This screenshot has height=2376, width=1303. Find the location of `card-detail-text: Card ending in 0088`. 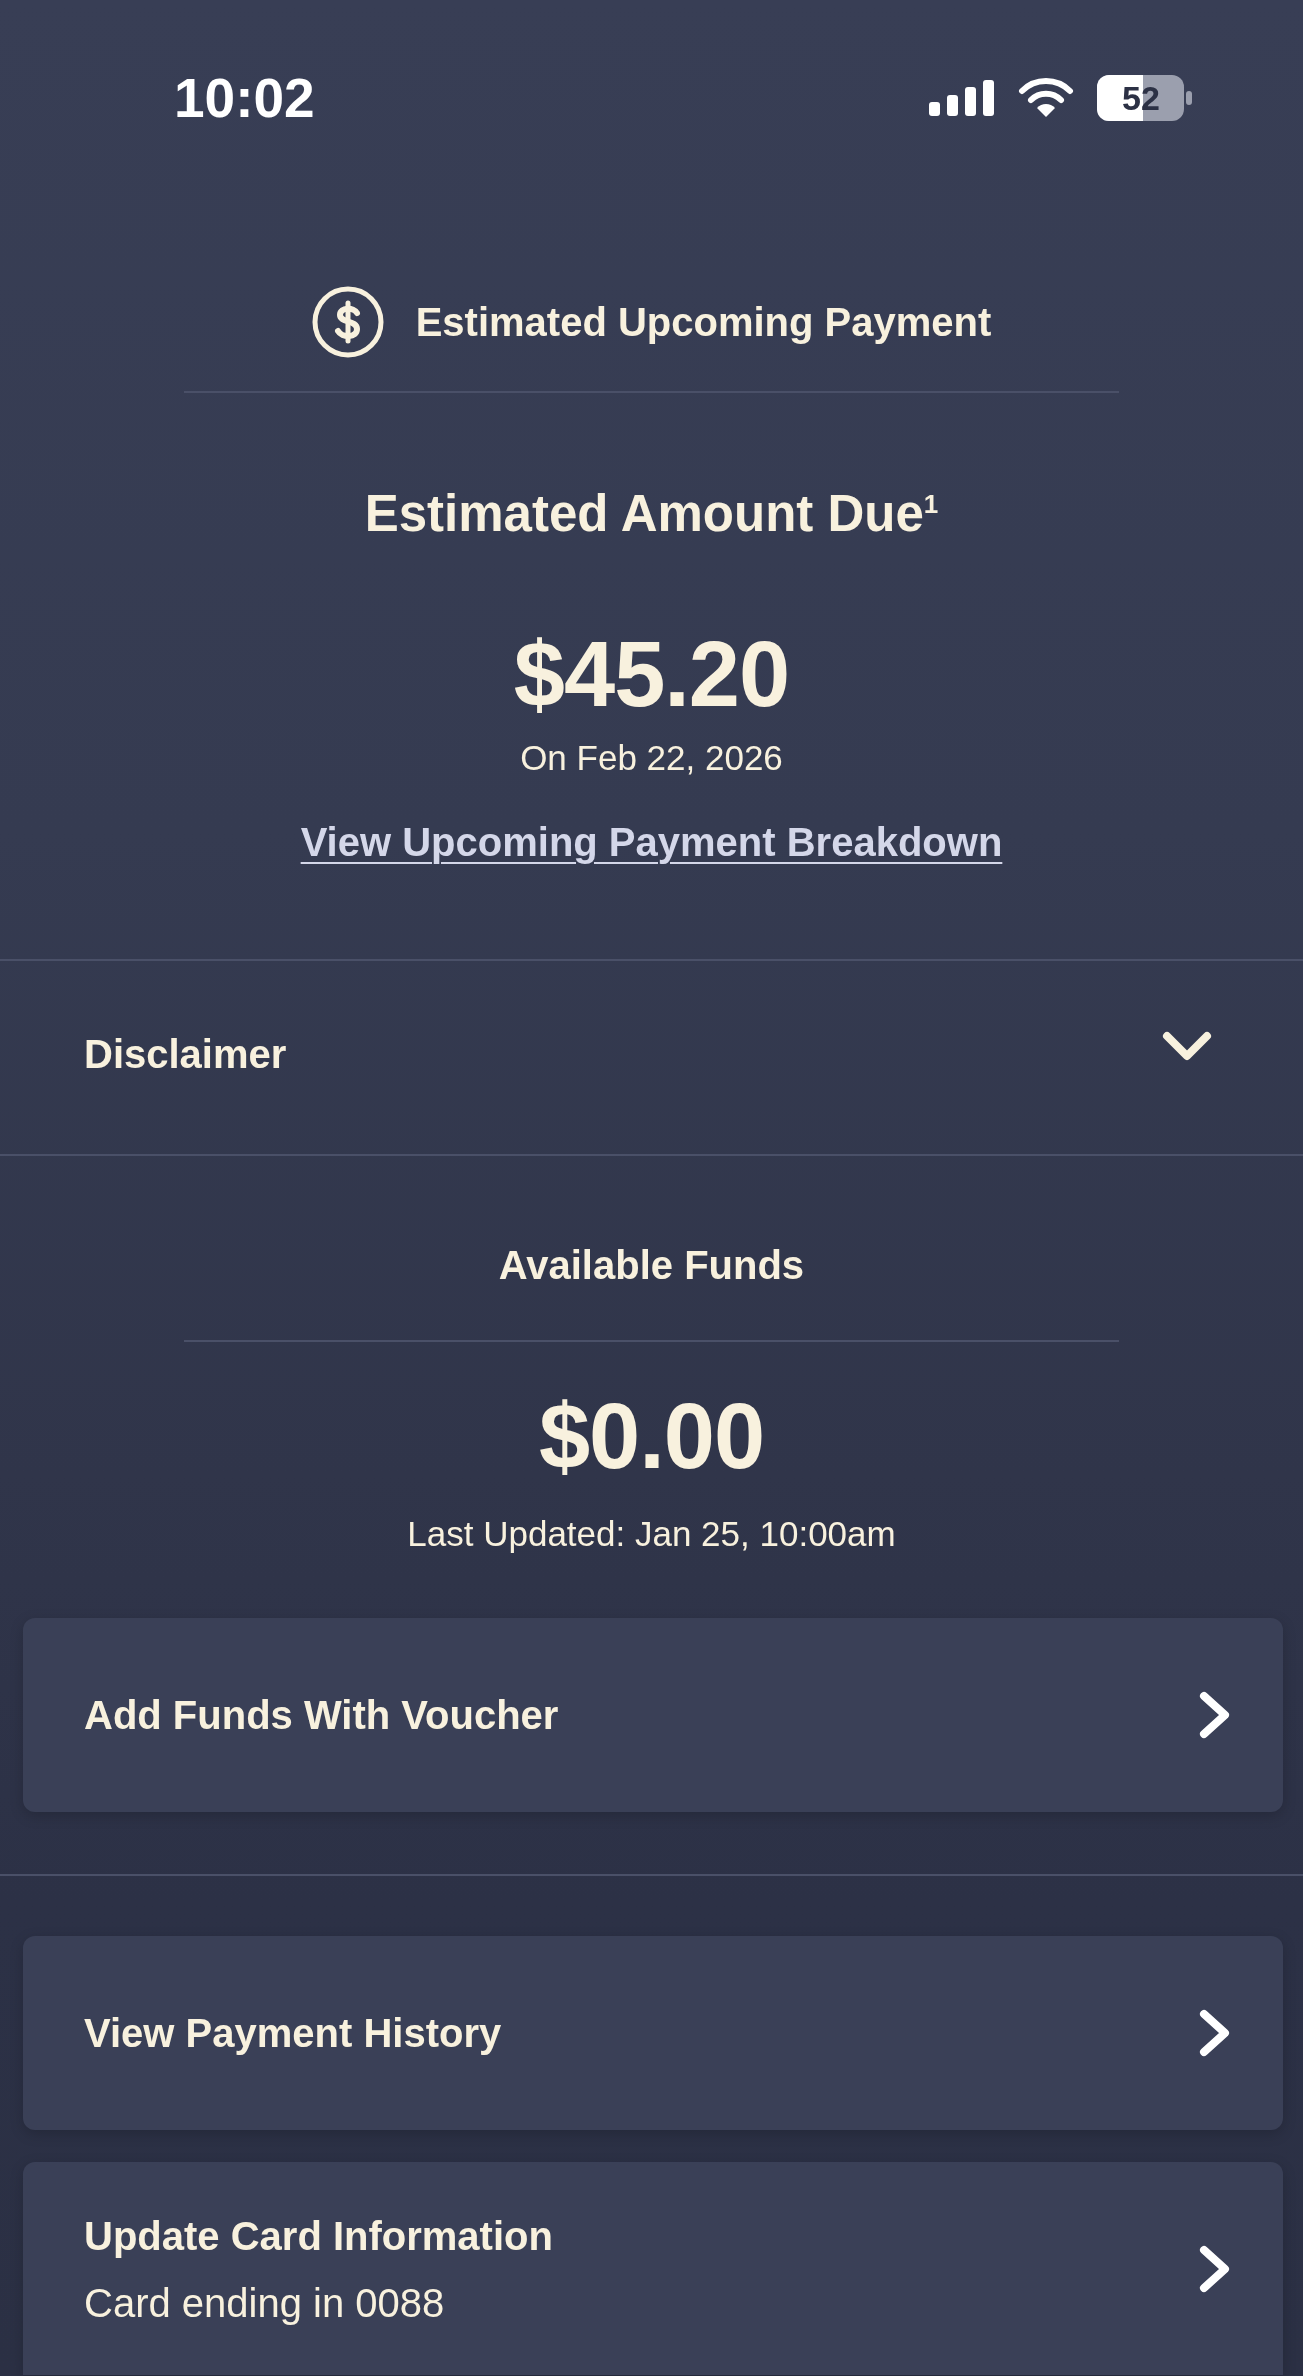

card-detail-text: Card ending in 0088 is located at coordinates (265, 2302).